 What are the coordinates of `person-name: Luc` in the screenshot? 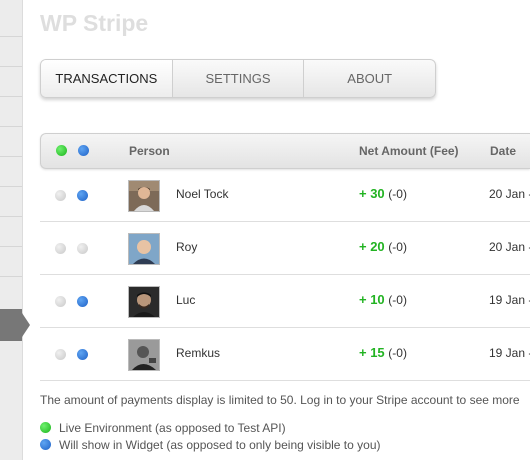 It's located at (186, 300).